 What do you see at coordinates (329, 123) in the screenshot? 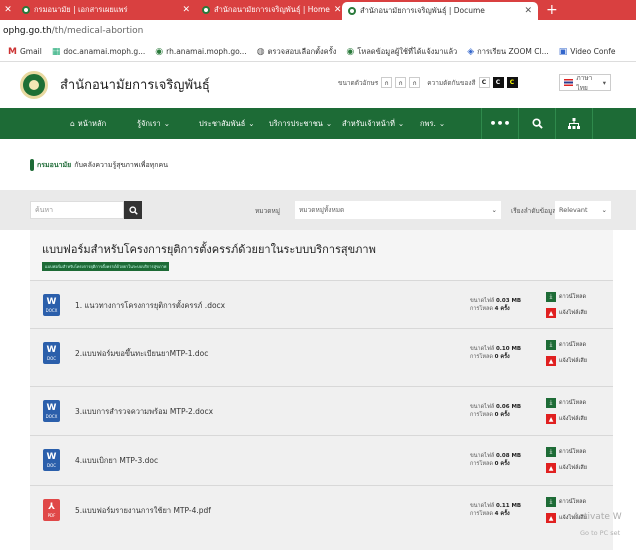
I see `chevron-down-icon: ⌄` at bounding box center [329, 123].